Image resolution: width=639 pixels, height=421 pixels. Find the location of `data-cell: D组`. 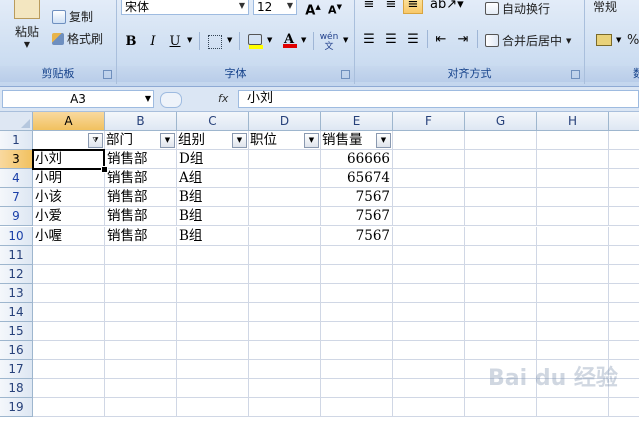

data-cell: D组 is located at coordinates (213, 160).